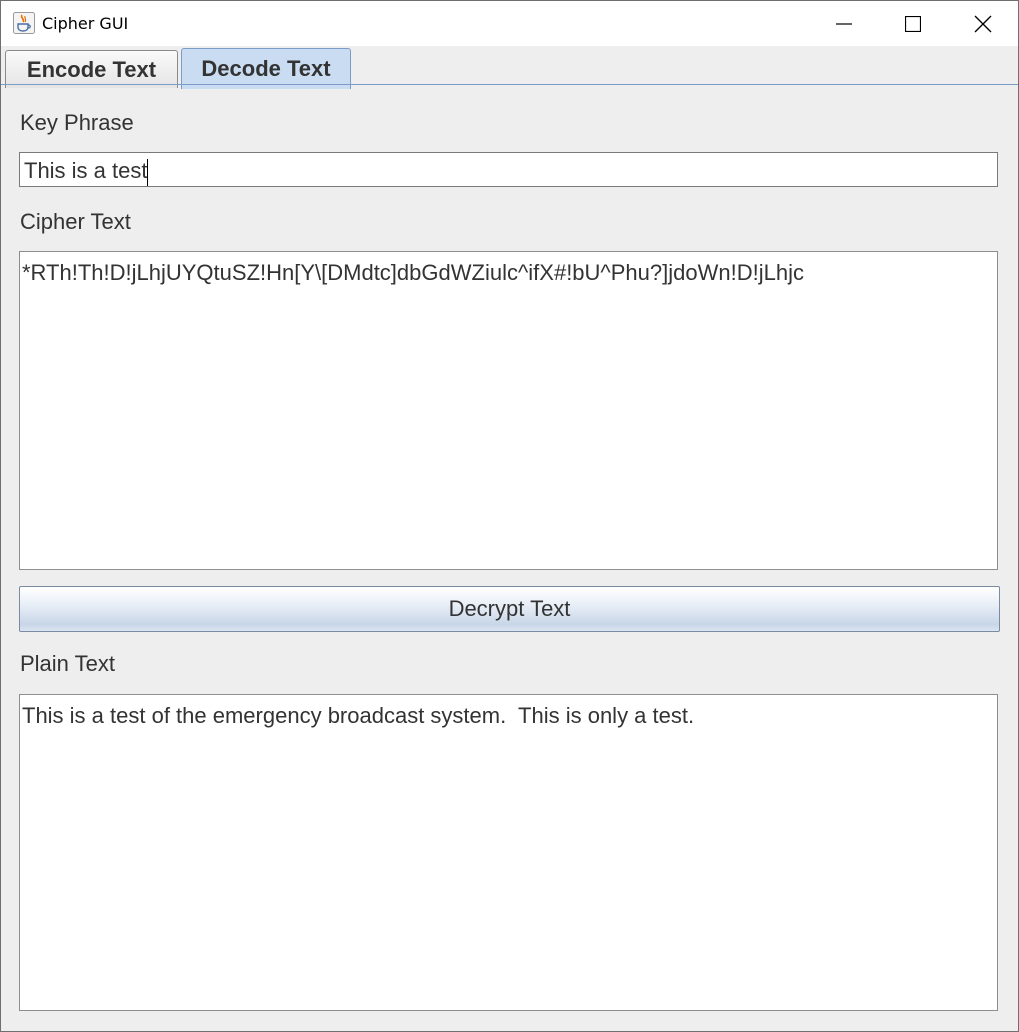  What do you see at coordinates (75, 221) in the screenshot?
I see `cipher-text-label: Cipher Text` at bounding box center [75, 221].